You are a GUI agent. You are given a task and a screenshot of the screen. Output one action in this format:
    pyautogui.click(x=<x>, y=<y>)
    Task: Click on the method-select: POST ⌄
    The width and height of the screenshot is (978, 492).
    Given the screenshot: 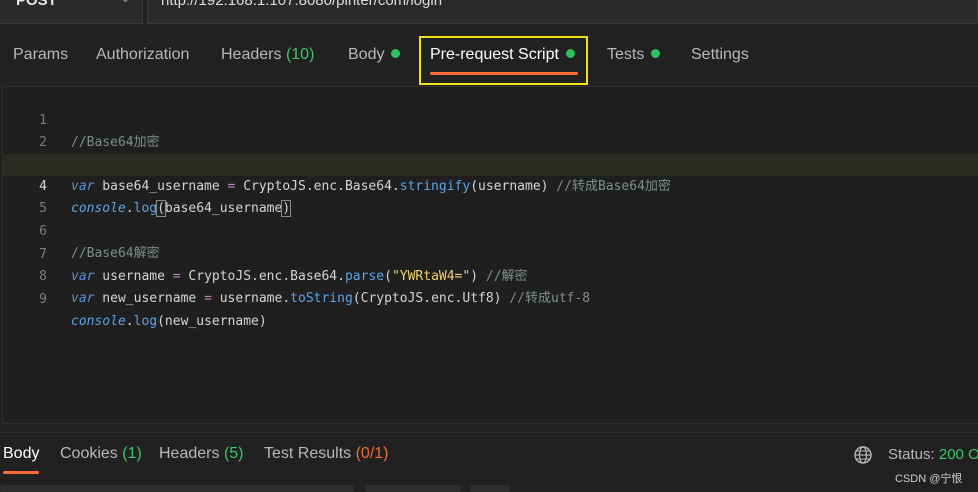 What is the action you would take?
    pyautogui.click(x=71, y=12)
    